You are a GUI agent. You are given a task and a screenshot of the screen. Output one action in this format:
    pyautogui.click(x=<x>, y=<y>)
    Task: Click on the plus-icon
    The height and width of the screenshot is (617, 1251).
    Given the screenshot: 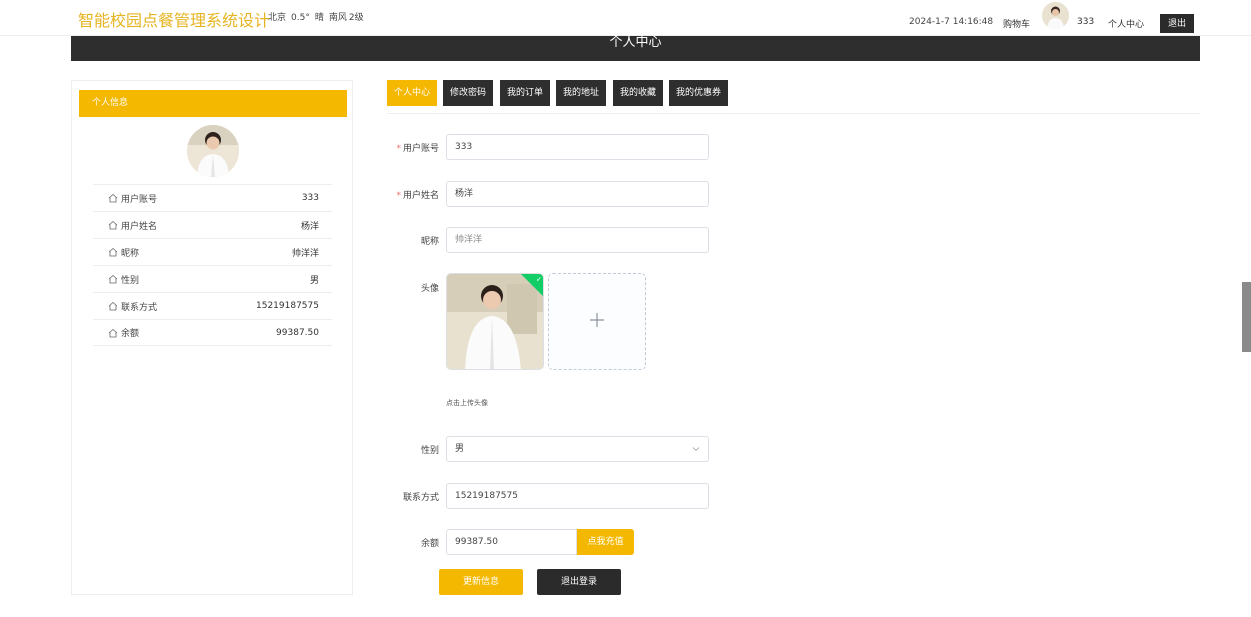 What is the action you would take?
    pyautogui.click(x=597, y=320)
    